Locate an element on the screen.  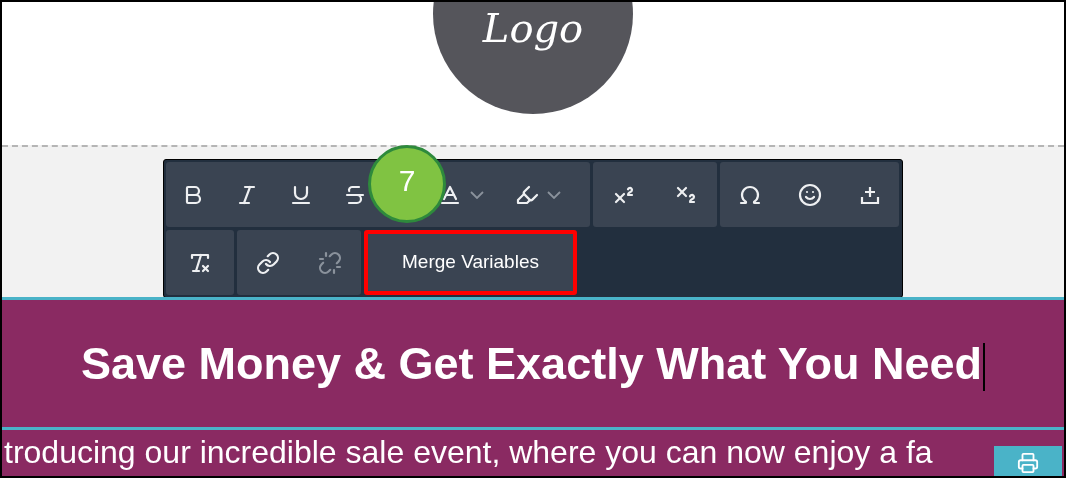
logo: Logo is located at coordinates (533, 58).